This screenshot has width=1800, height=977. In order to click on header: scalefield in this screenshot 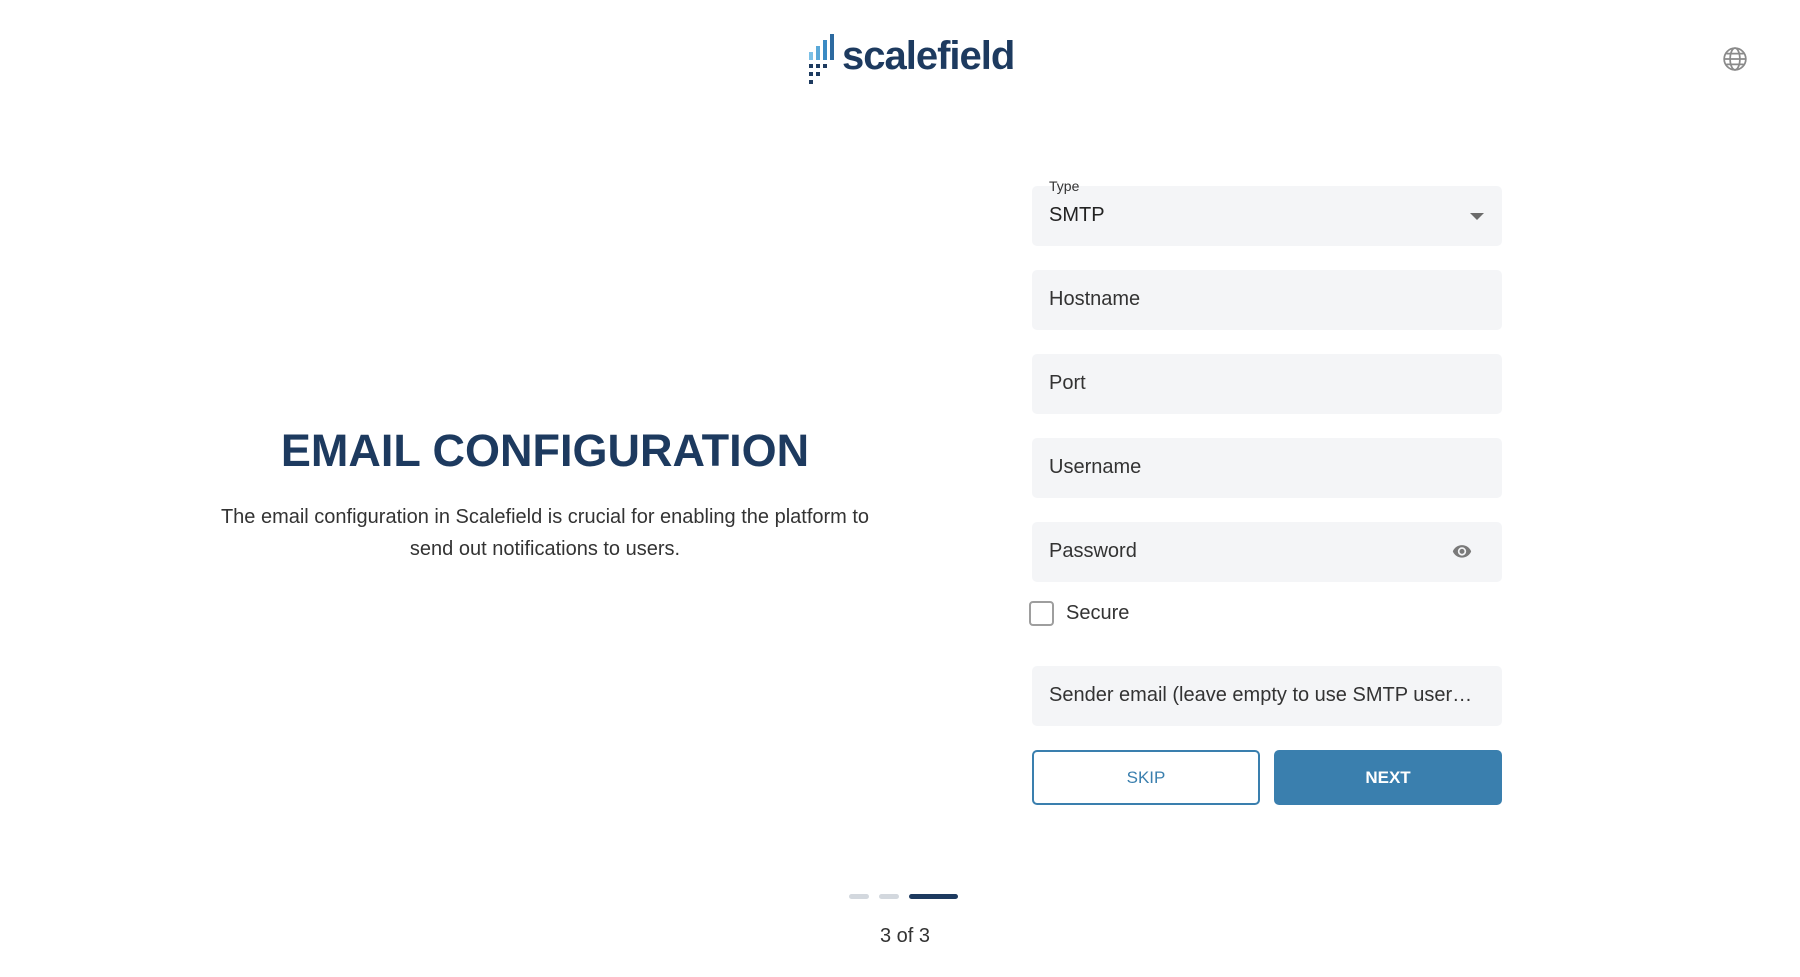, I will do `click(900, 55)`.